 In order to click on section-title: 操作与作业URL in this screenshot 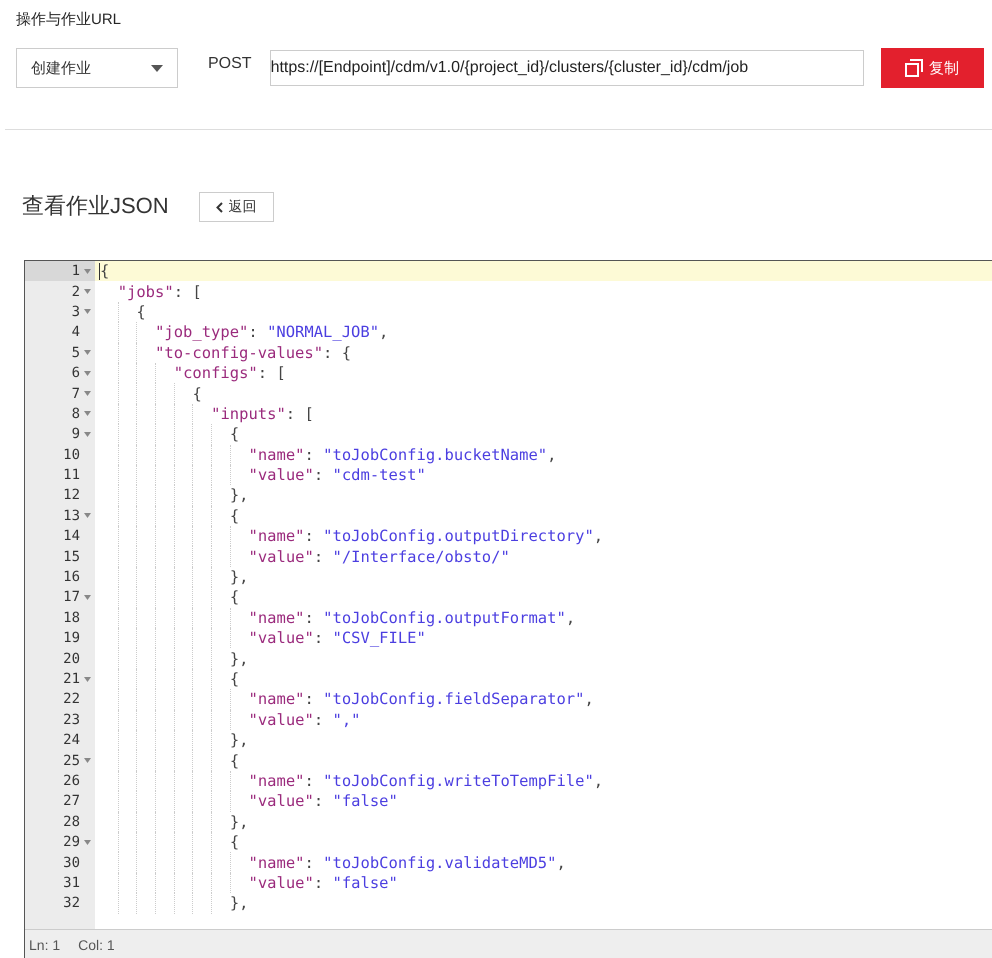, I will do `click(68, 20)`.